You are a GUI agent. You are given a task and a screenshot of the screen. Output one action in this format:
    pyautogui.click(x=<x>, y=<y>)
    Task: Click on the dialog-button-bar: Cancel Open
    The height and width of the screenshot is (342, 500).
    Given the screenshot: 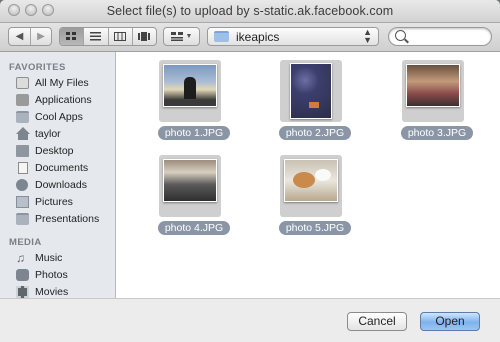 What is the action you would take?
    pyautogui.click(x=250, y=320)
    